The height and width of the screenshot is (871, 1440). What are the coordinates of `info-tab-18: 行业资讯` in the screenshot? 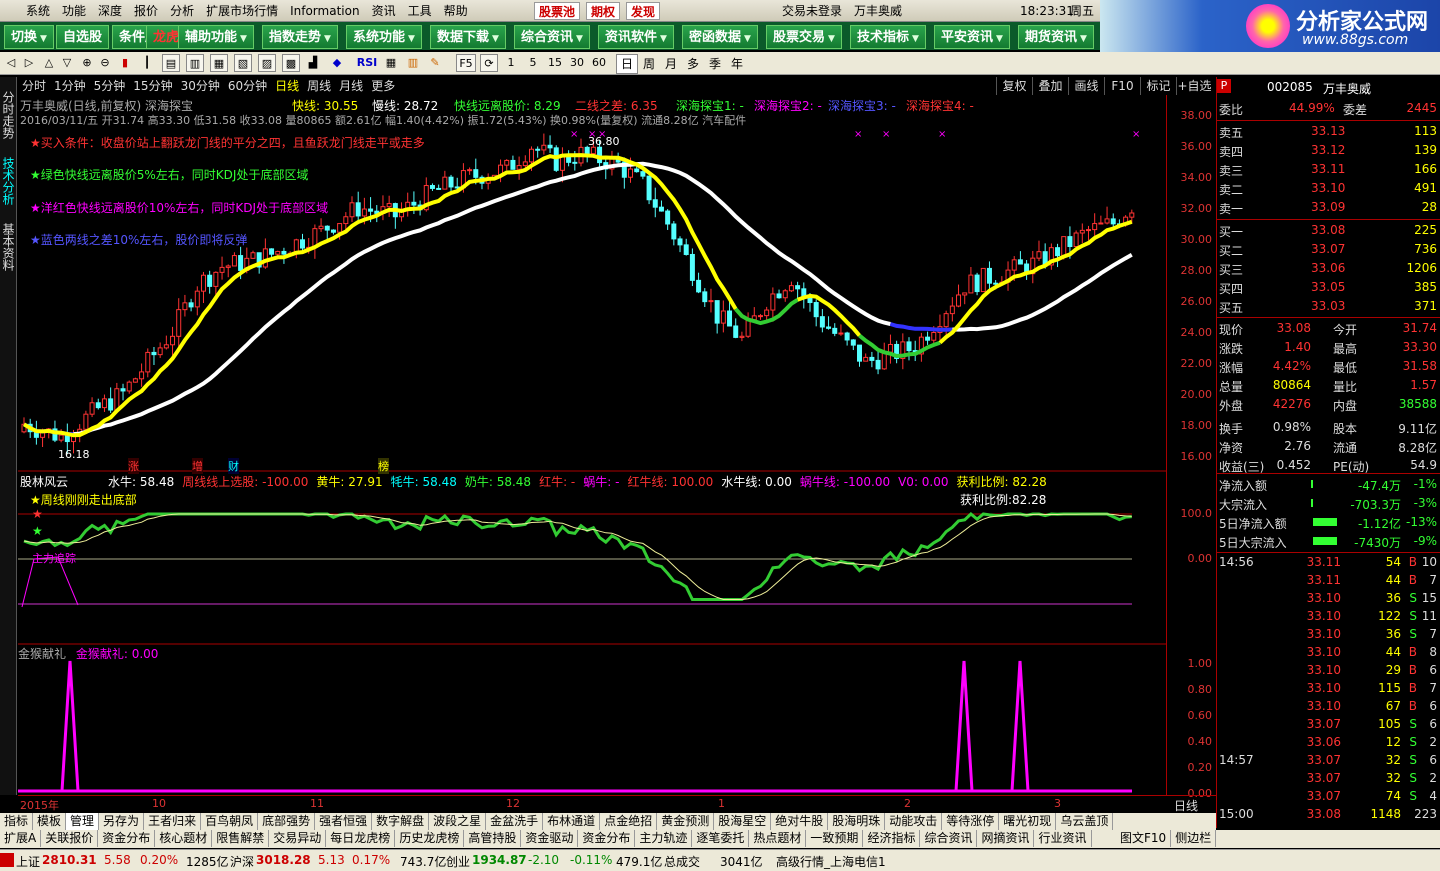 It's located at (1063, 838).